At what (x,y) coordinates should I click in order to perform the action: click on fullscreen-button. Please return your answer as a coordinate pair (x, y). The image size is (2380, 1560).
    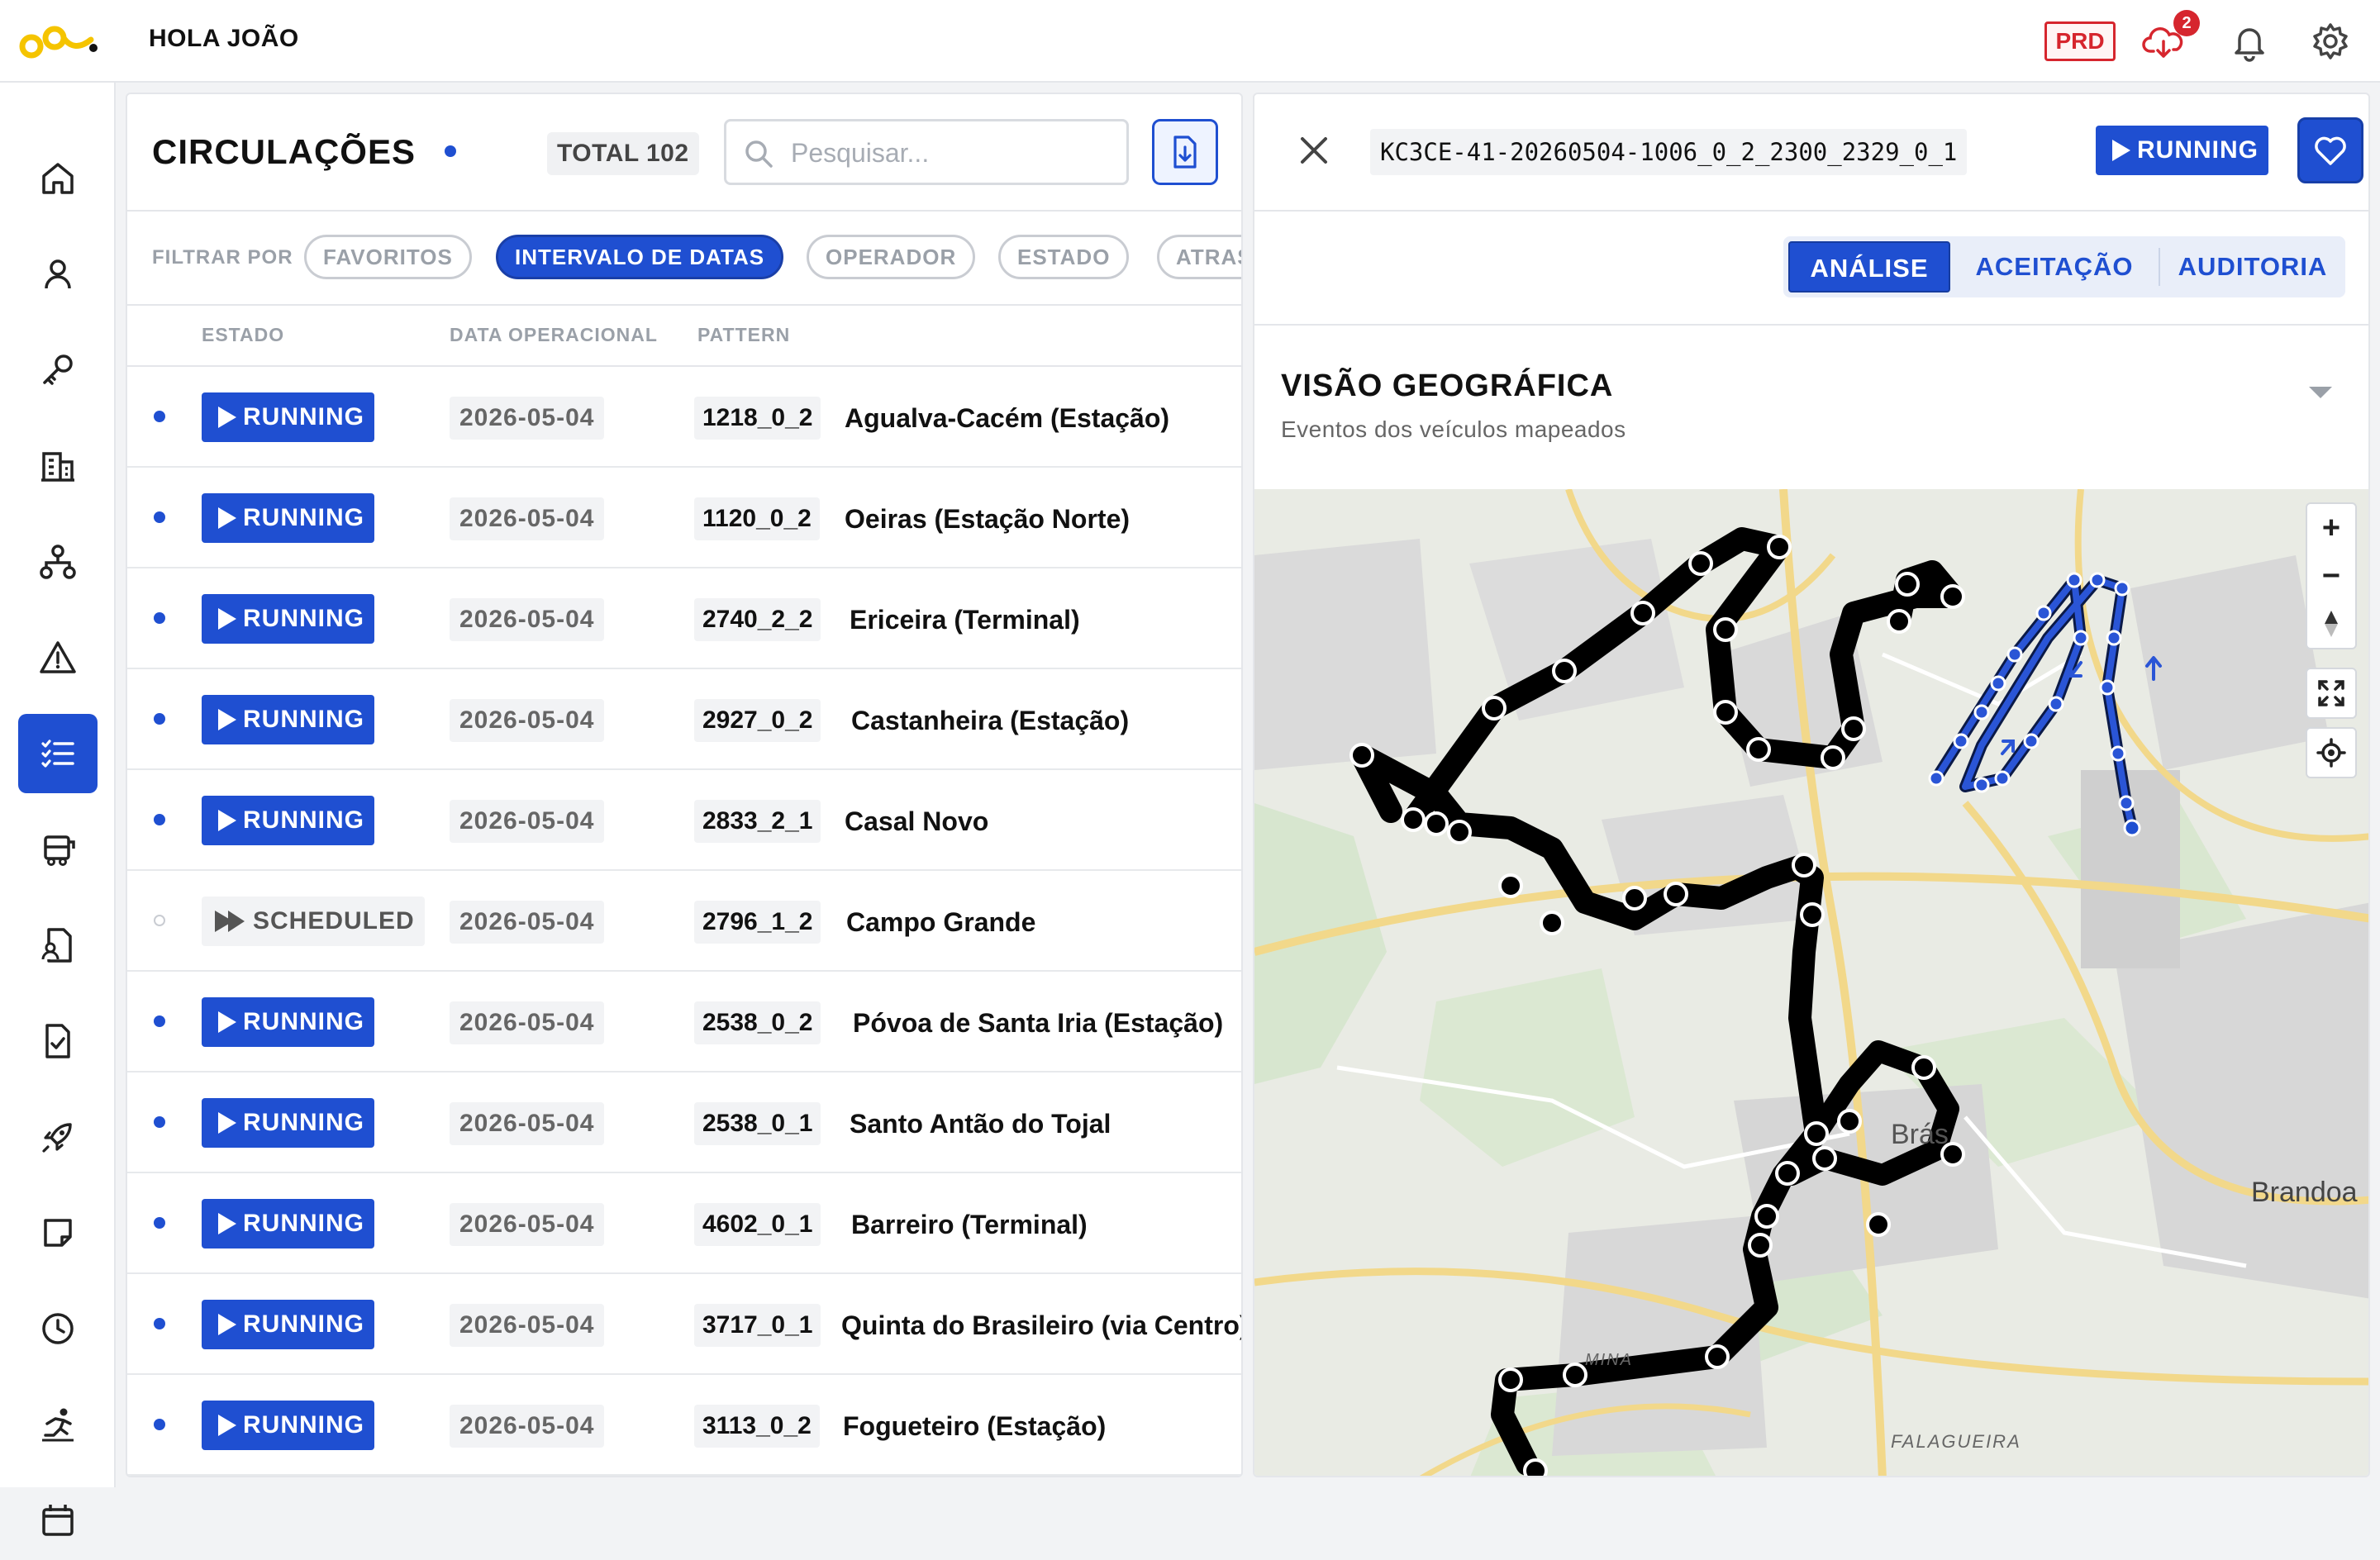
    Looking at the image, I should click on (2331, 693).